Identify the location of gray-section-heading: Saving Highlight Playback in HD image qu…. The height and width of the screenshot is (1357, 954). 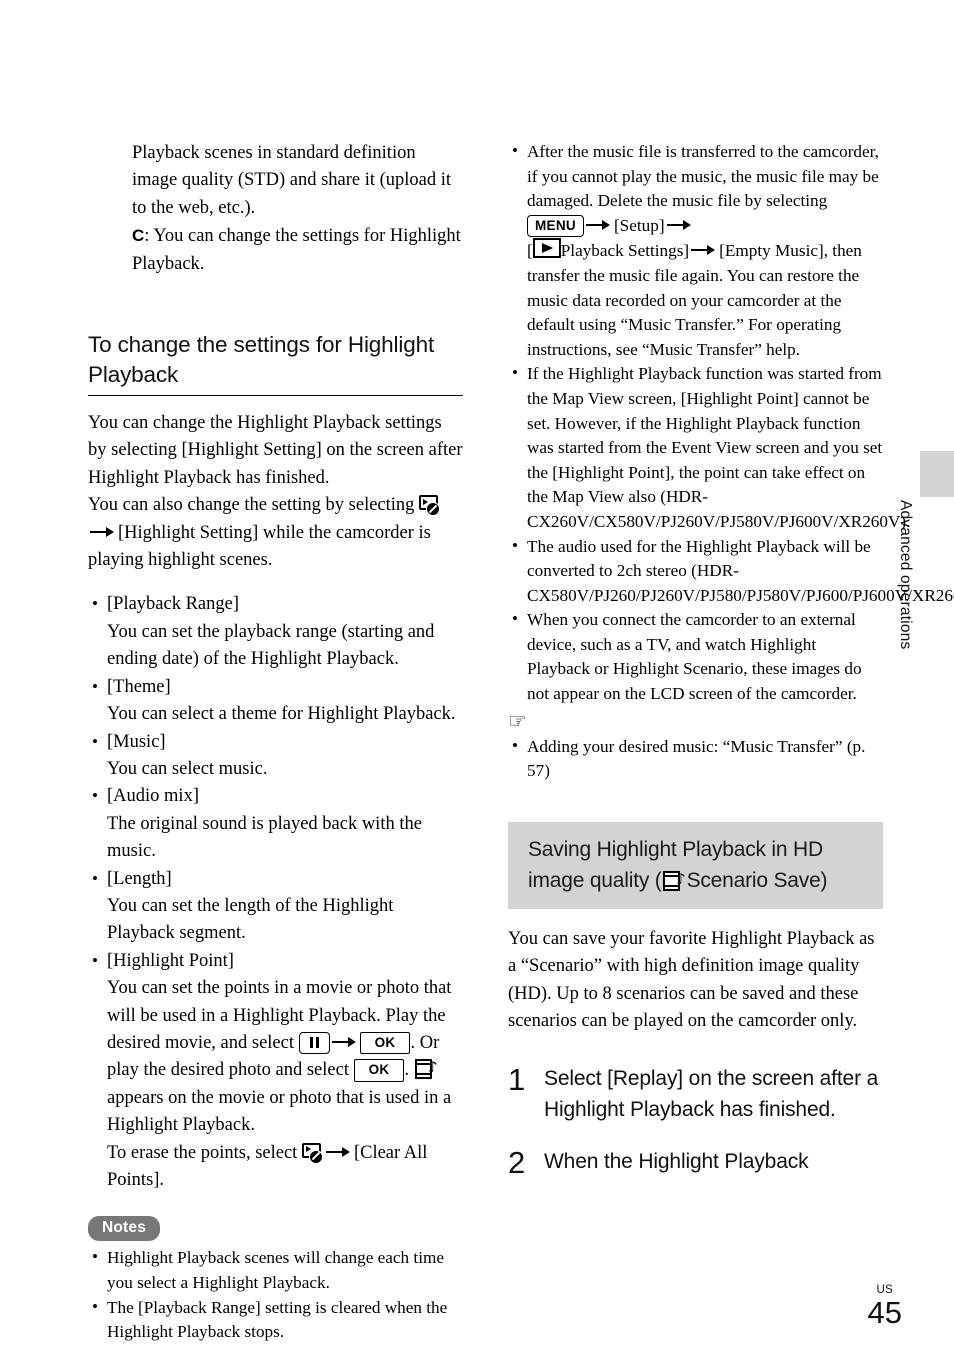
(695, 865).